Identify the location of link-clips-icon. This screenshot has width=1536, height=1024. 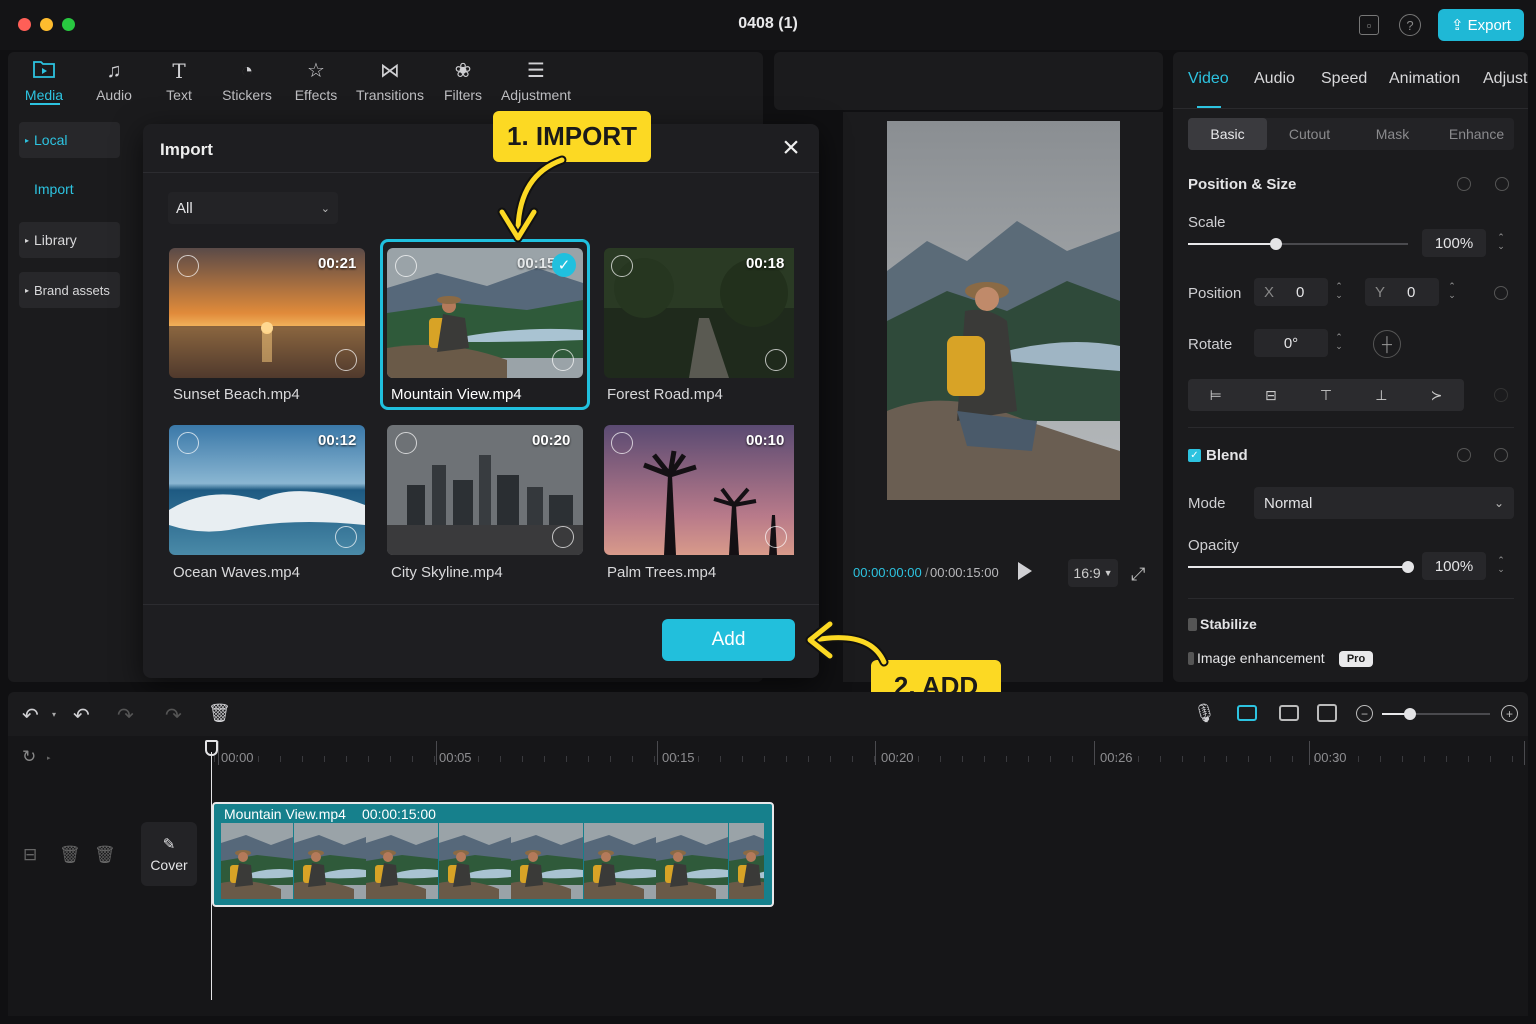
(1289, 713).